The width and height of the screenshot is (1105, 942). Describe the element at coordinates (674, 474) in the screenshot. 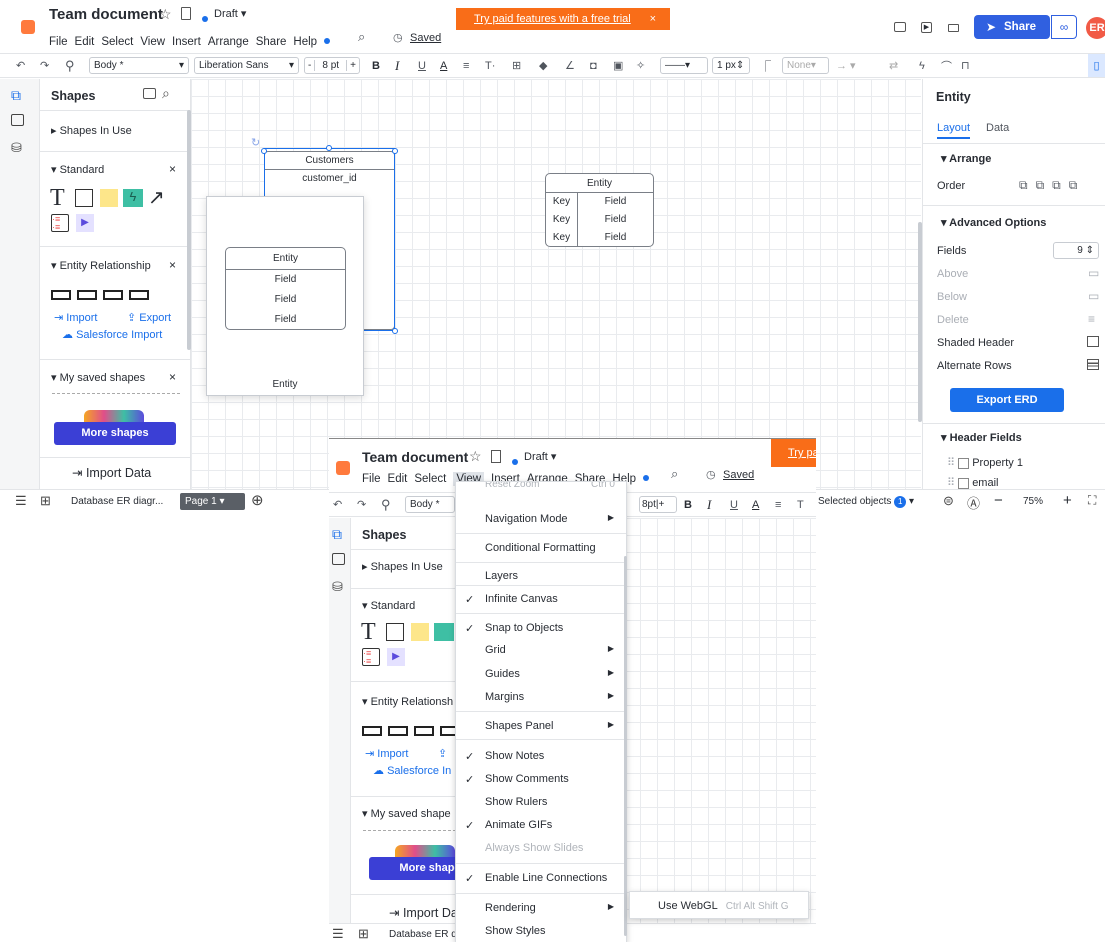

I see `binoculars-icon: ⌕` at that location.